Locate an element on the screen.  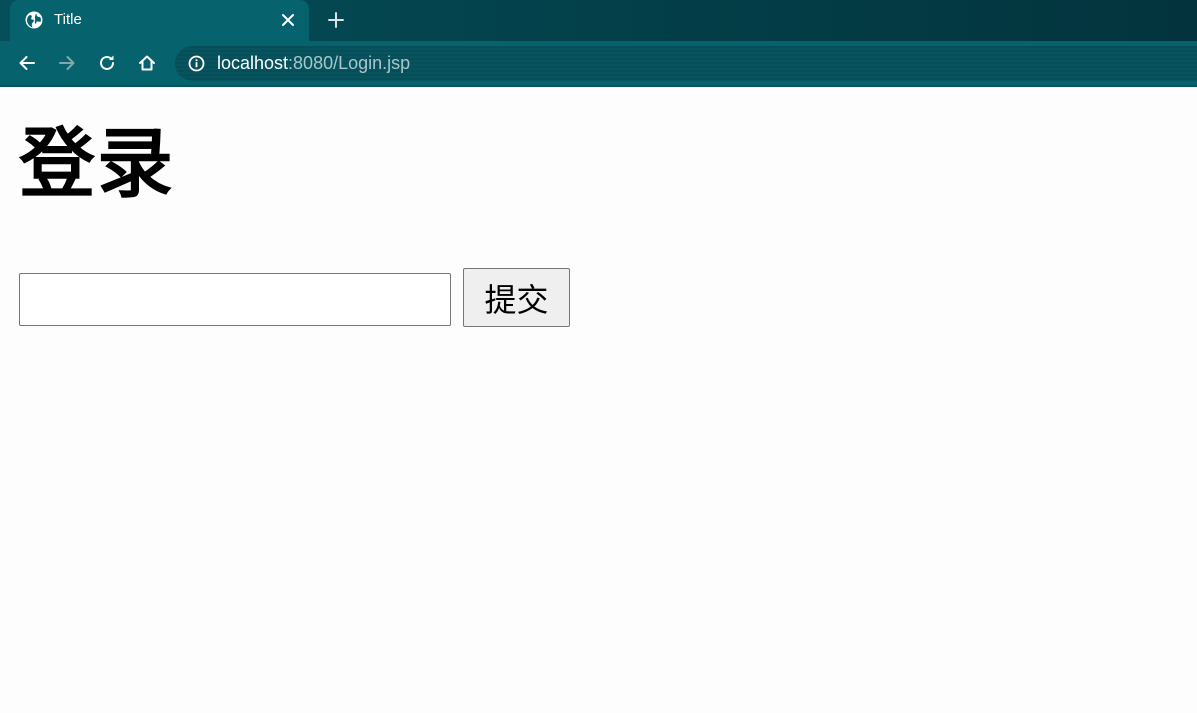
url-host: localhost is located at coordinates (253, 63).